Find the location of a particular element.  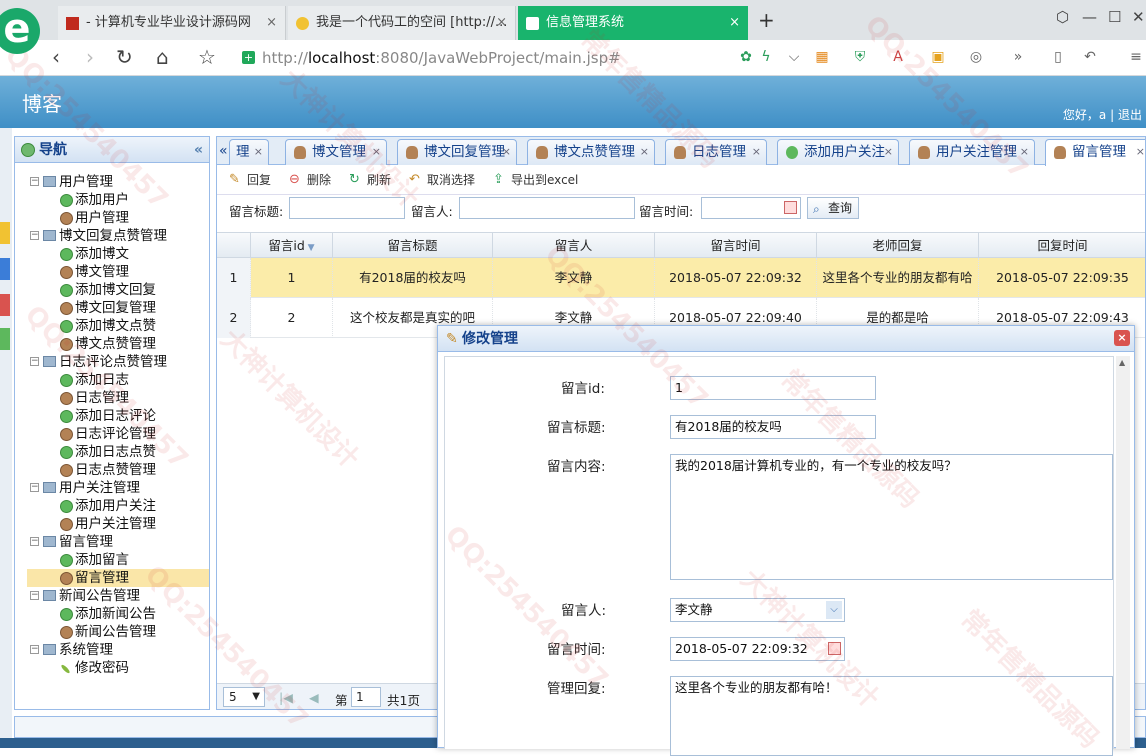

main-tab: 日志管理 × is located at coordinates (716, 152).